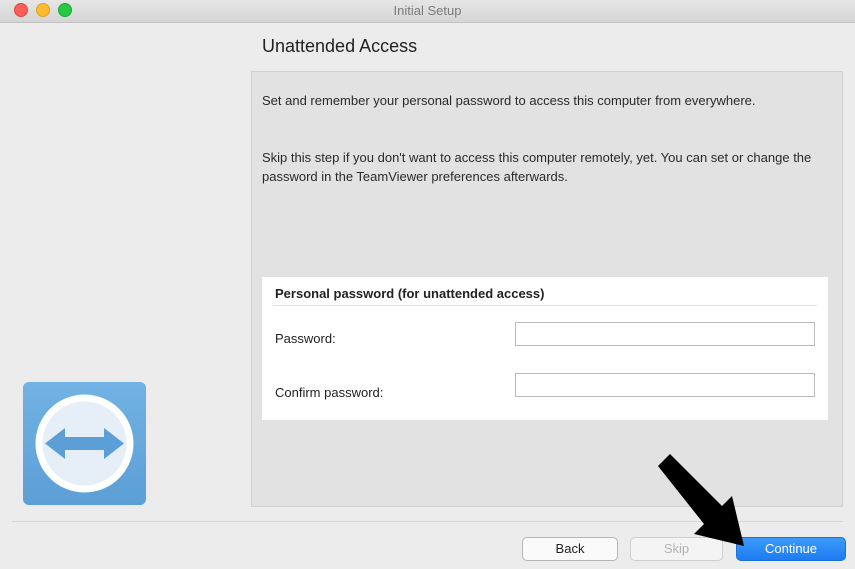  I want to click on password-label: Password:, so click(305, 338).